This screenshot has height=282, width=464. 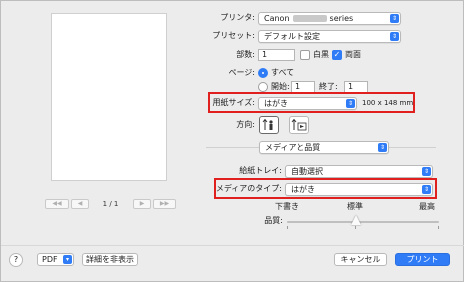 What do you see at coordinates (16, 260) in the screenshot?
I see `help-button: ?` at bounding box center [16, 260].